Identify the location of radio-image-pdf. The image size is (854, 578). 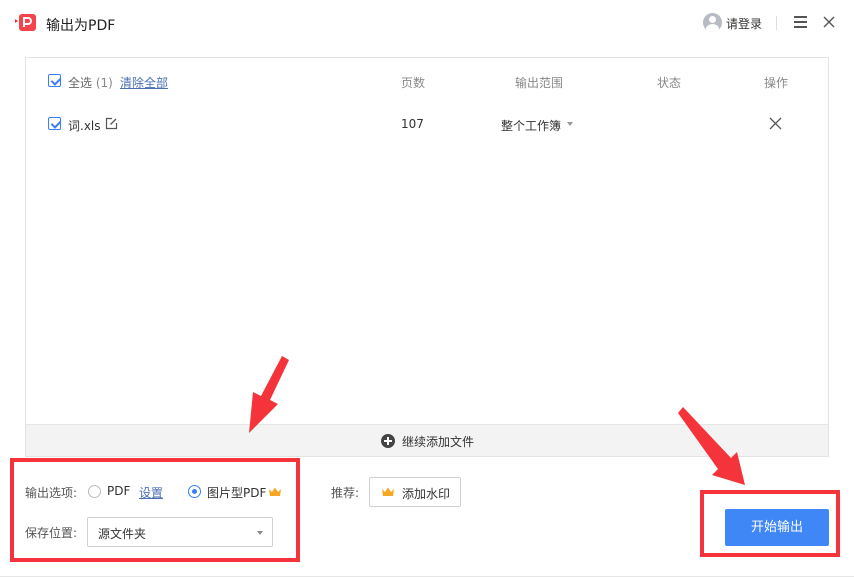
(194, 491).